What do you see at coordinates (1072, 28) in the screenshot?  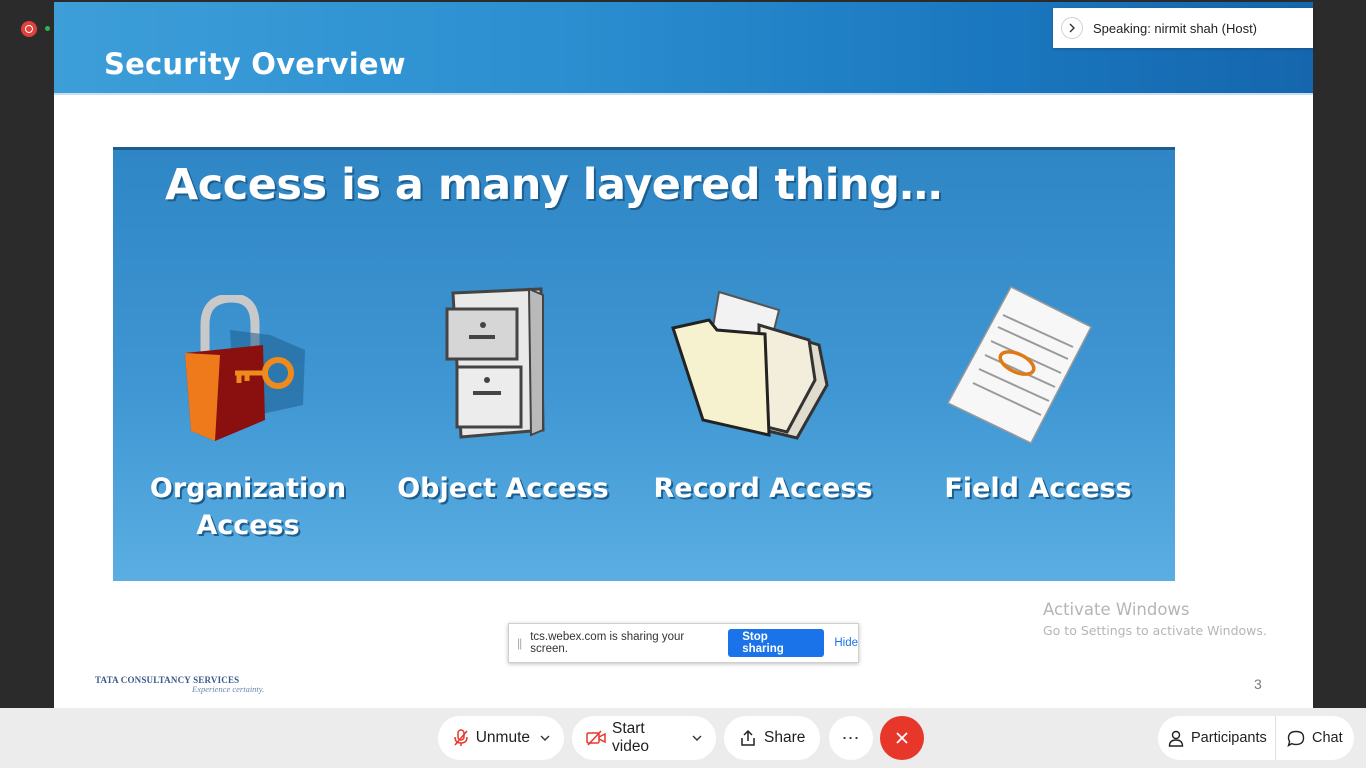 I see `expand-chevron-icon` at bounding box center [1072, 28].